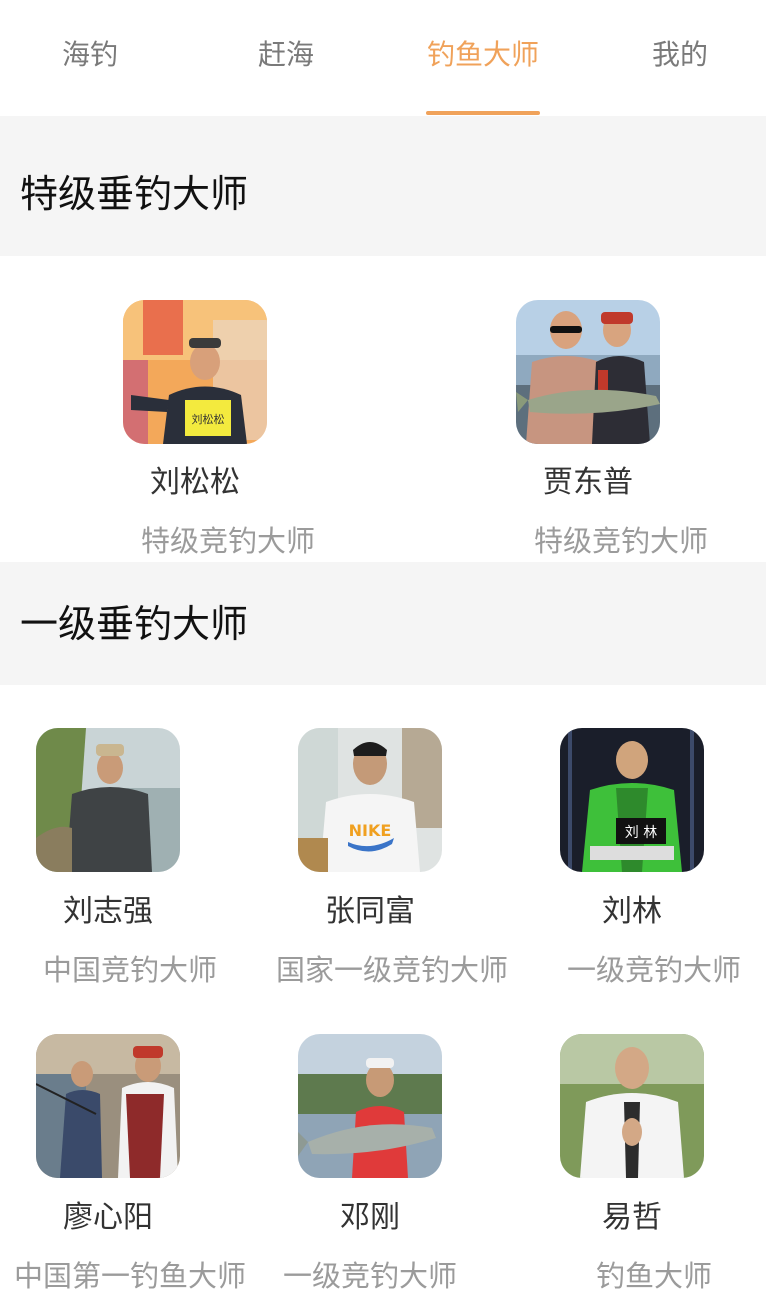 This screenshot has height=1313, width=766. What do you see at coordinates (632, 1217) in the screenshot?
I see `master-name: 易哲` at bounding box center [632, 1217].